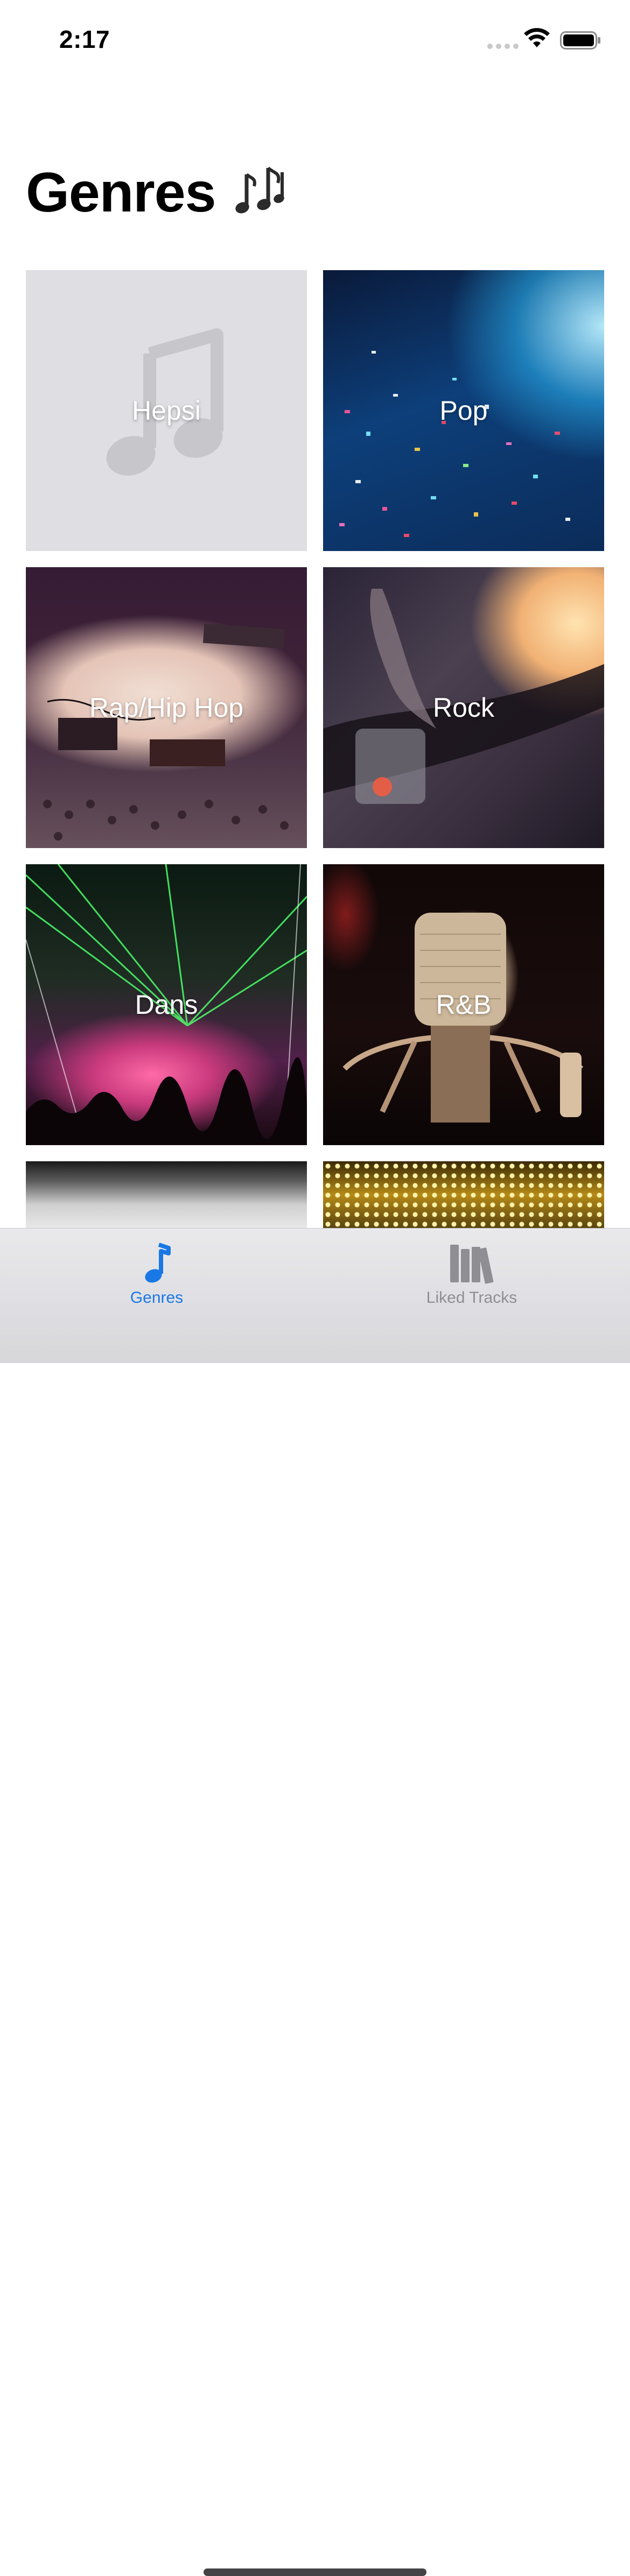 The width and height of the screenshot is (630, 2576). I want to click on music-note-icon, so click(158, 1263).